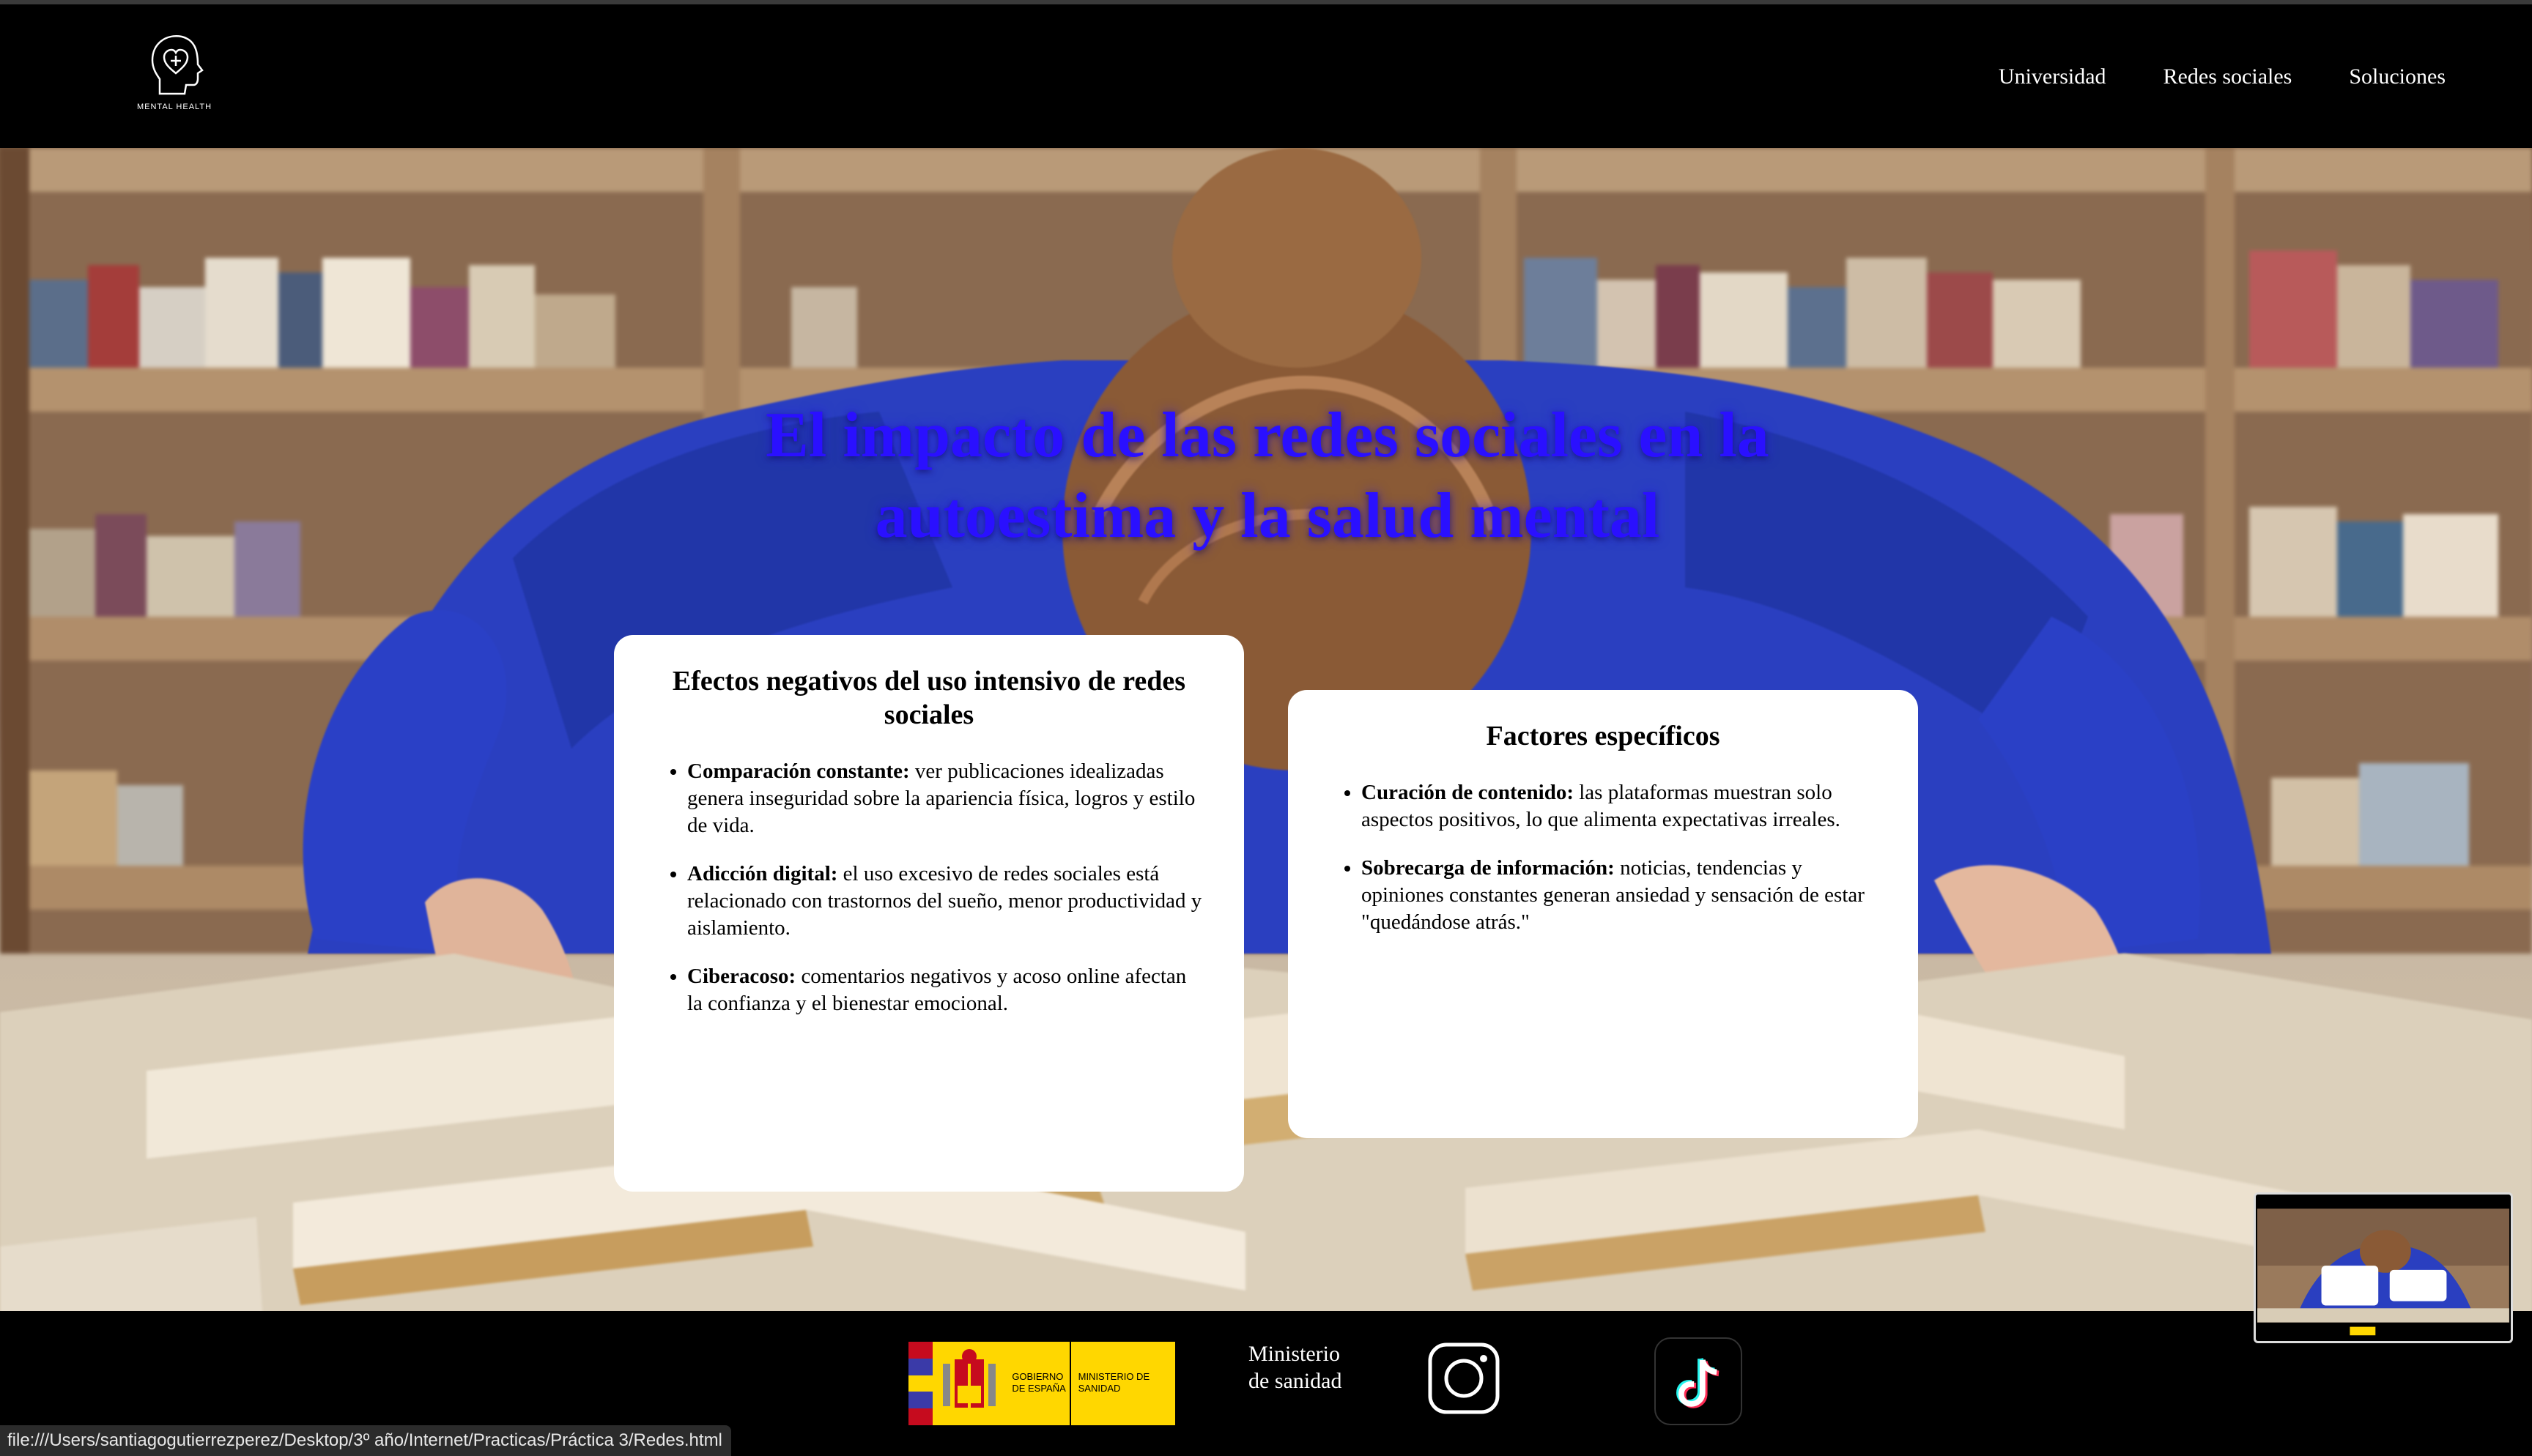  What do you see at coordinates (174, 107) in the screenshot?
I see `logo-text: MENTAL HEALTH` at bounding box center [174, 107].